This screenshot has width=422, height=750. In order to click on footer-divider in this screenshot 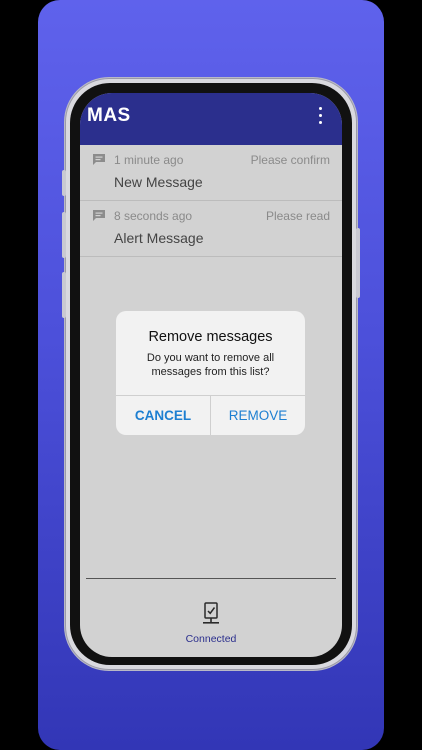, I will do `click(211, 578)`.